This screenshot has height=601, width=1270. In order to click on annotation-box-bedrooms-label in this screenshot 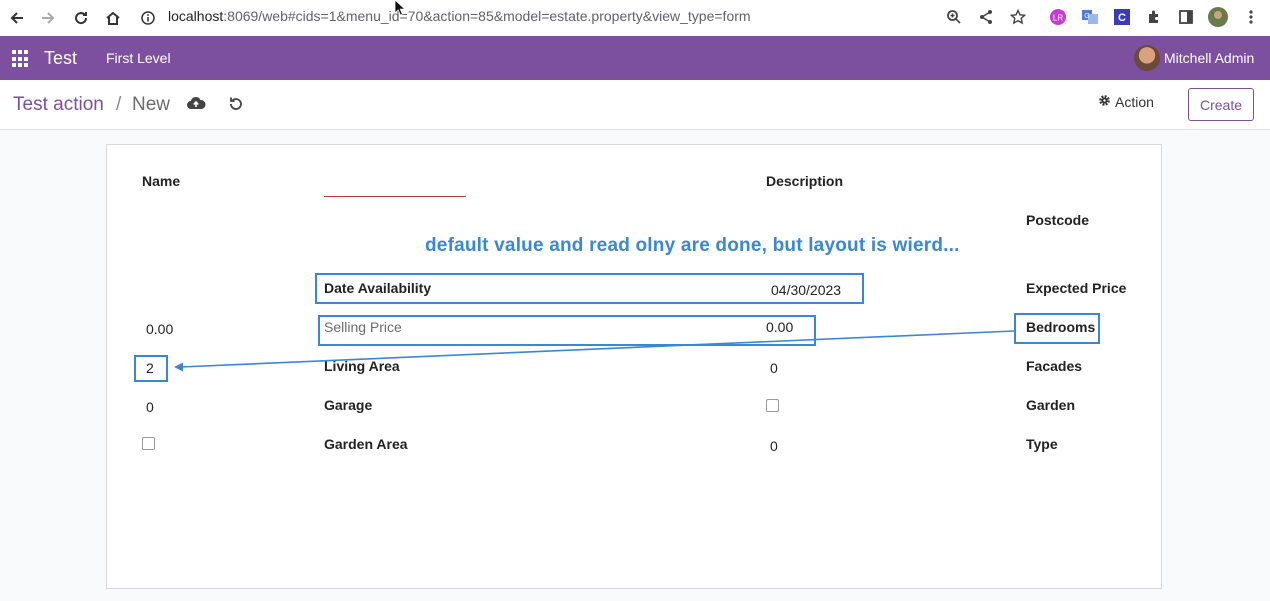, I will do `click(1057, 328)`.